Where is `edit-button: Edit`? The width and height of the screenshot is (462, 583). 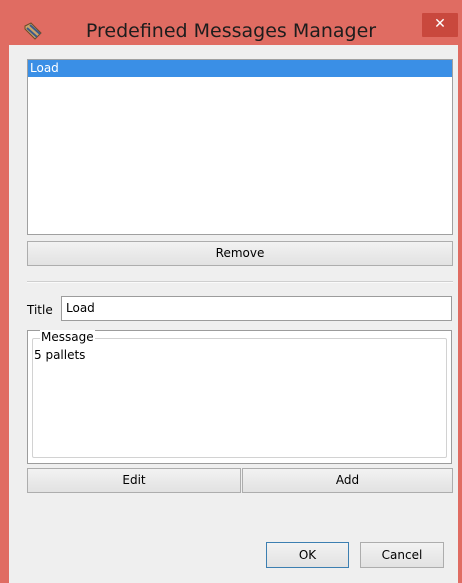 edit-button: Edit is located at coordinates (134, 480).